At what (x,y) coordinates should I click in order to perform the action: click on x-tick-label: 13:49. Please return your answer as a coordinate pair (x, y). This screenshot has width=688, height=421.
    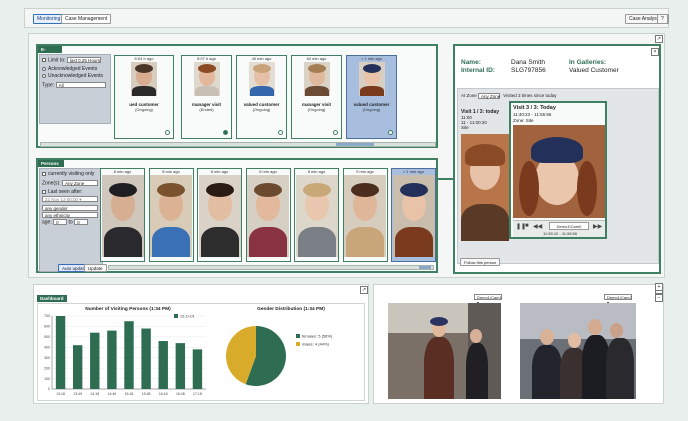
    Looking at the image, I should click on (77, 394).